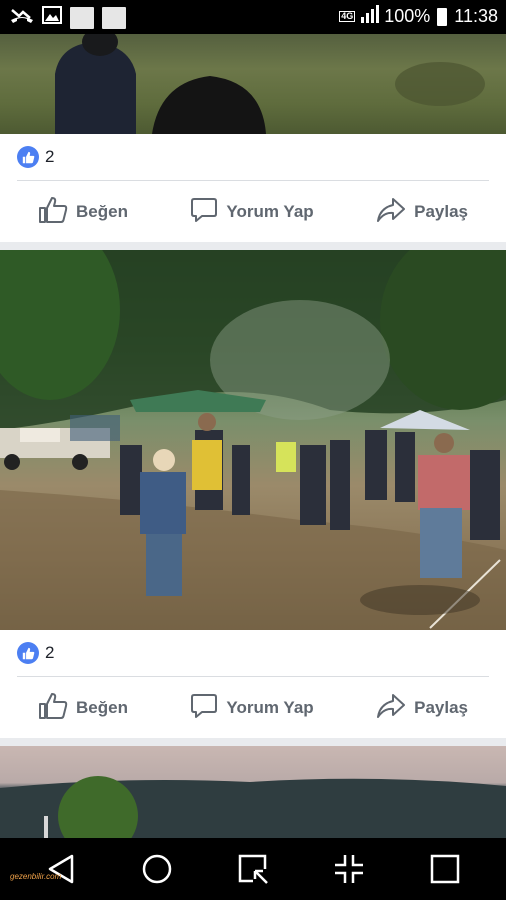 This screenshot has width=506, height=900. What do you see at coordinates (52, 17) in the screenshot?
I see `gallery-icon` at bounding box center [52, 17].